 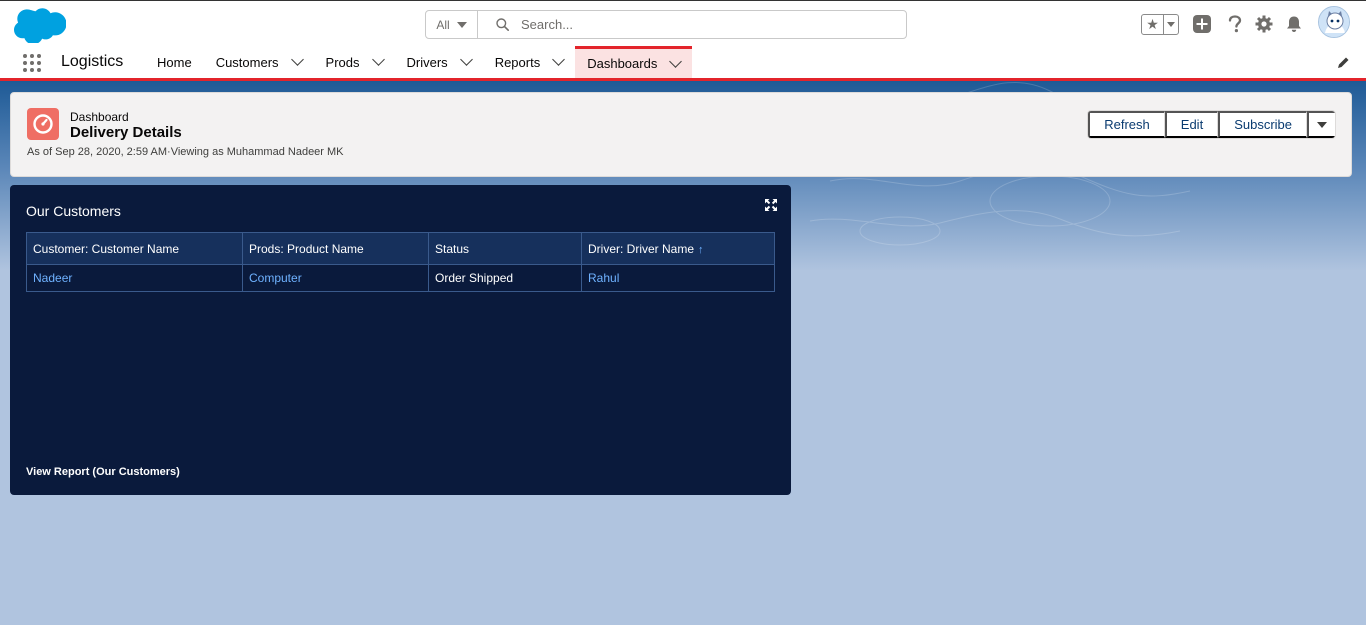 I want to click on search-scope-label: All, so click(x=443, y=24).